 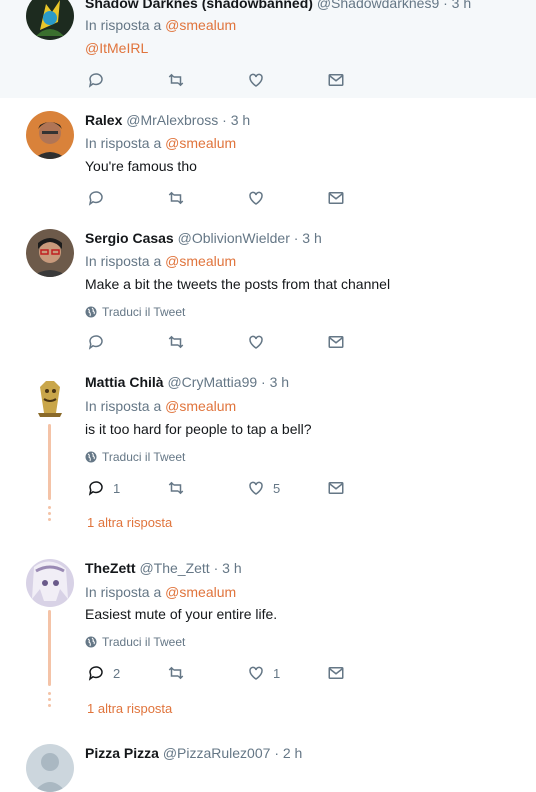 I want to click on tweet-text: @ItMeIRL, so click(x=116, y=48).